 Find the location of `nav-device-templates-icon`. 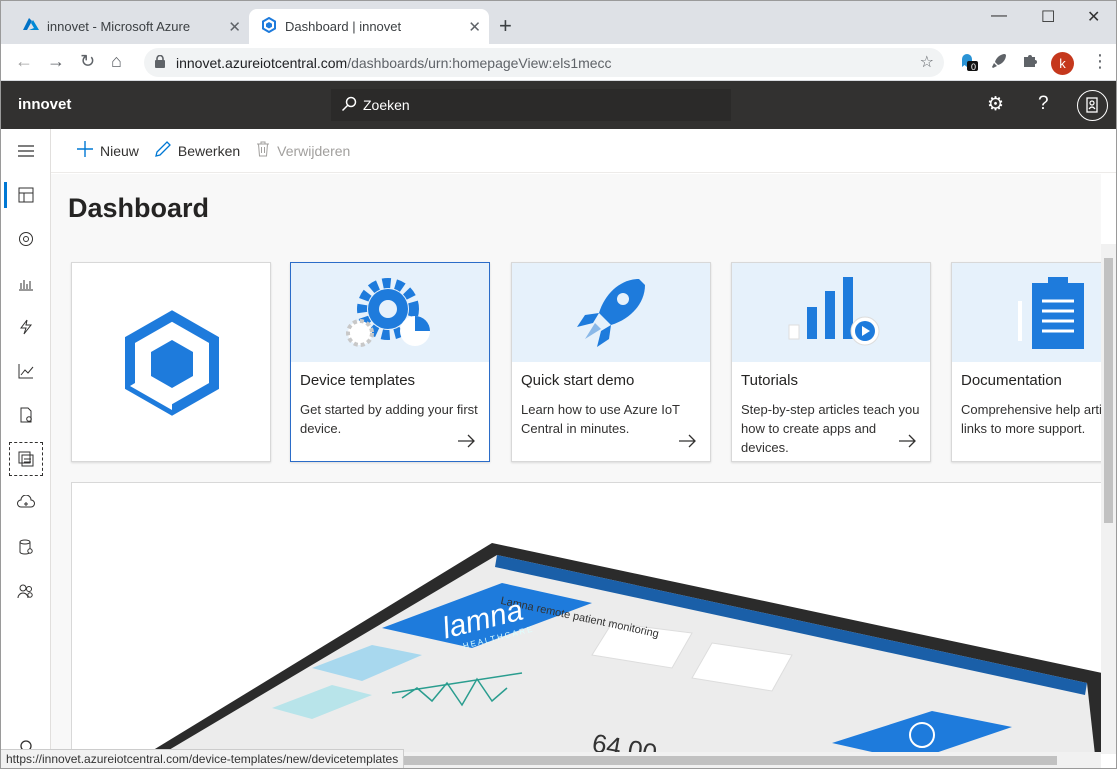

nav-device-templates-icon is located at coordinates (26, 459).